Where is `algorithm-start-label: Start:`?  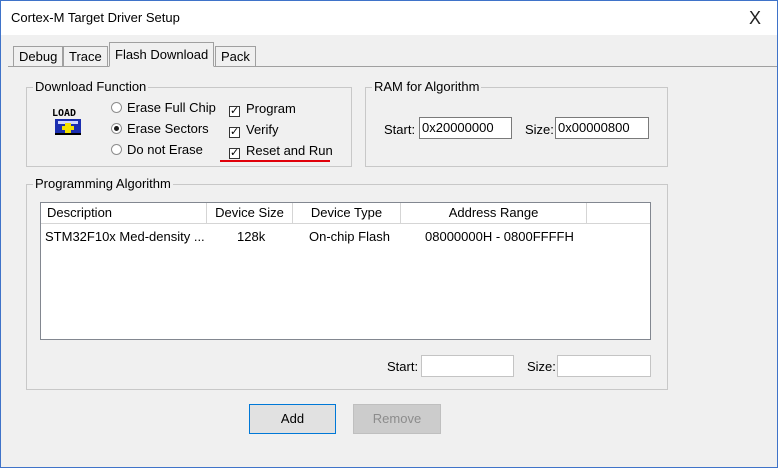
algorithm-start-label: Start: is located at coordinates (403, 366).